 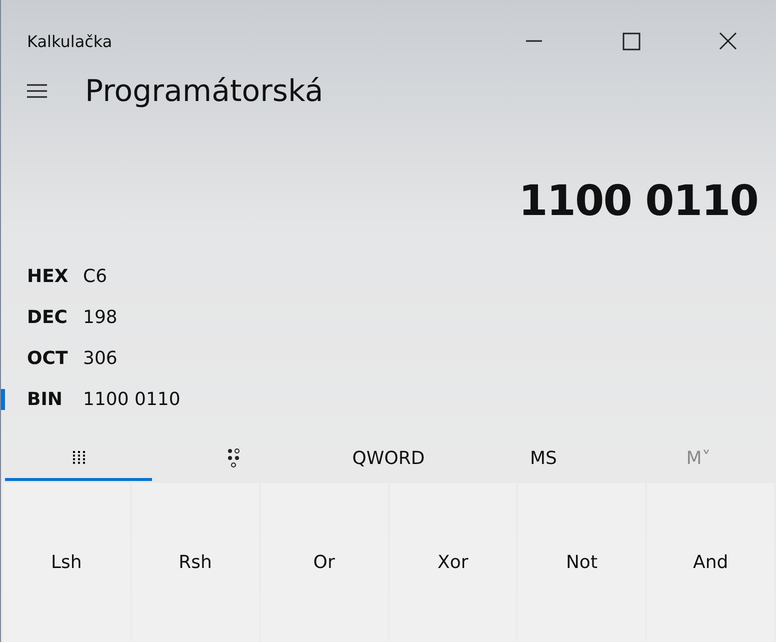 I want to click on maximize-icon, so click(x=630, y=41).